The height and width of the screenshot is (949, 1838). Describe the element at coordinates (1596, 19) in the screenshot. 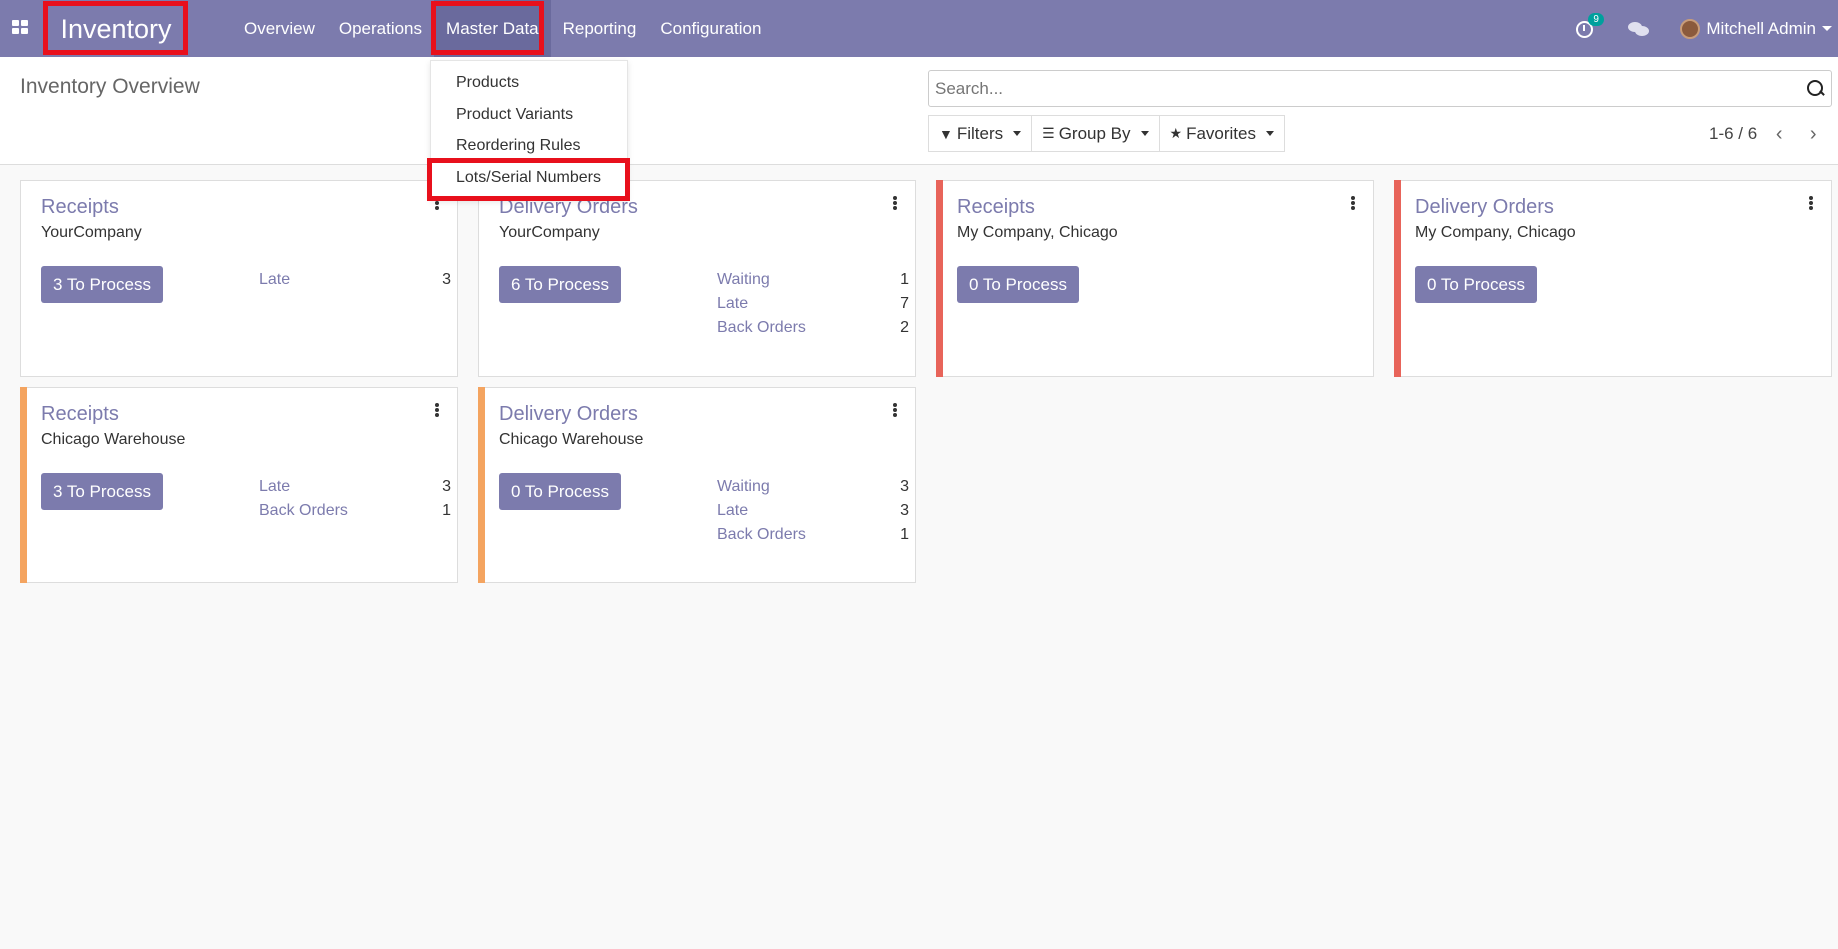

I see `activity-badge: 9` at that location.